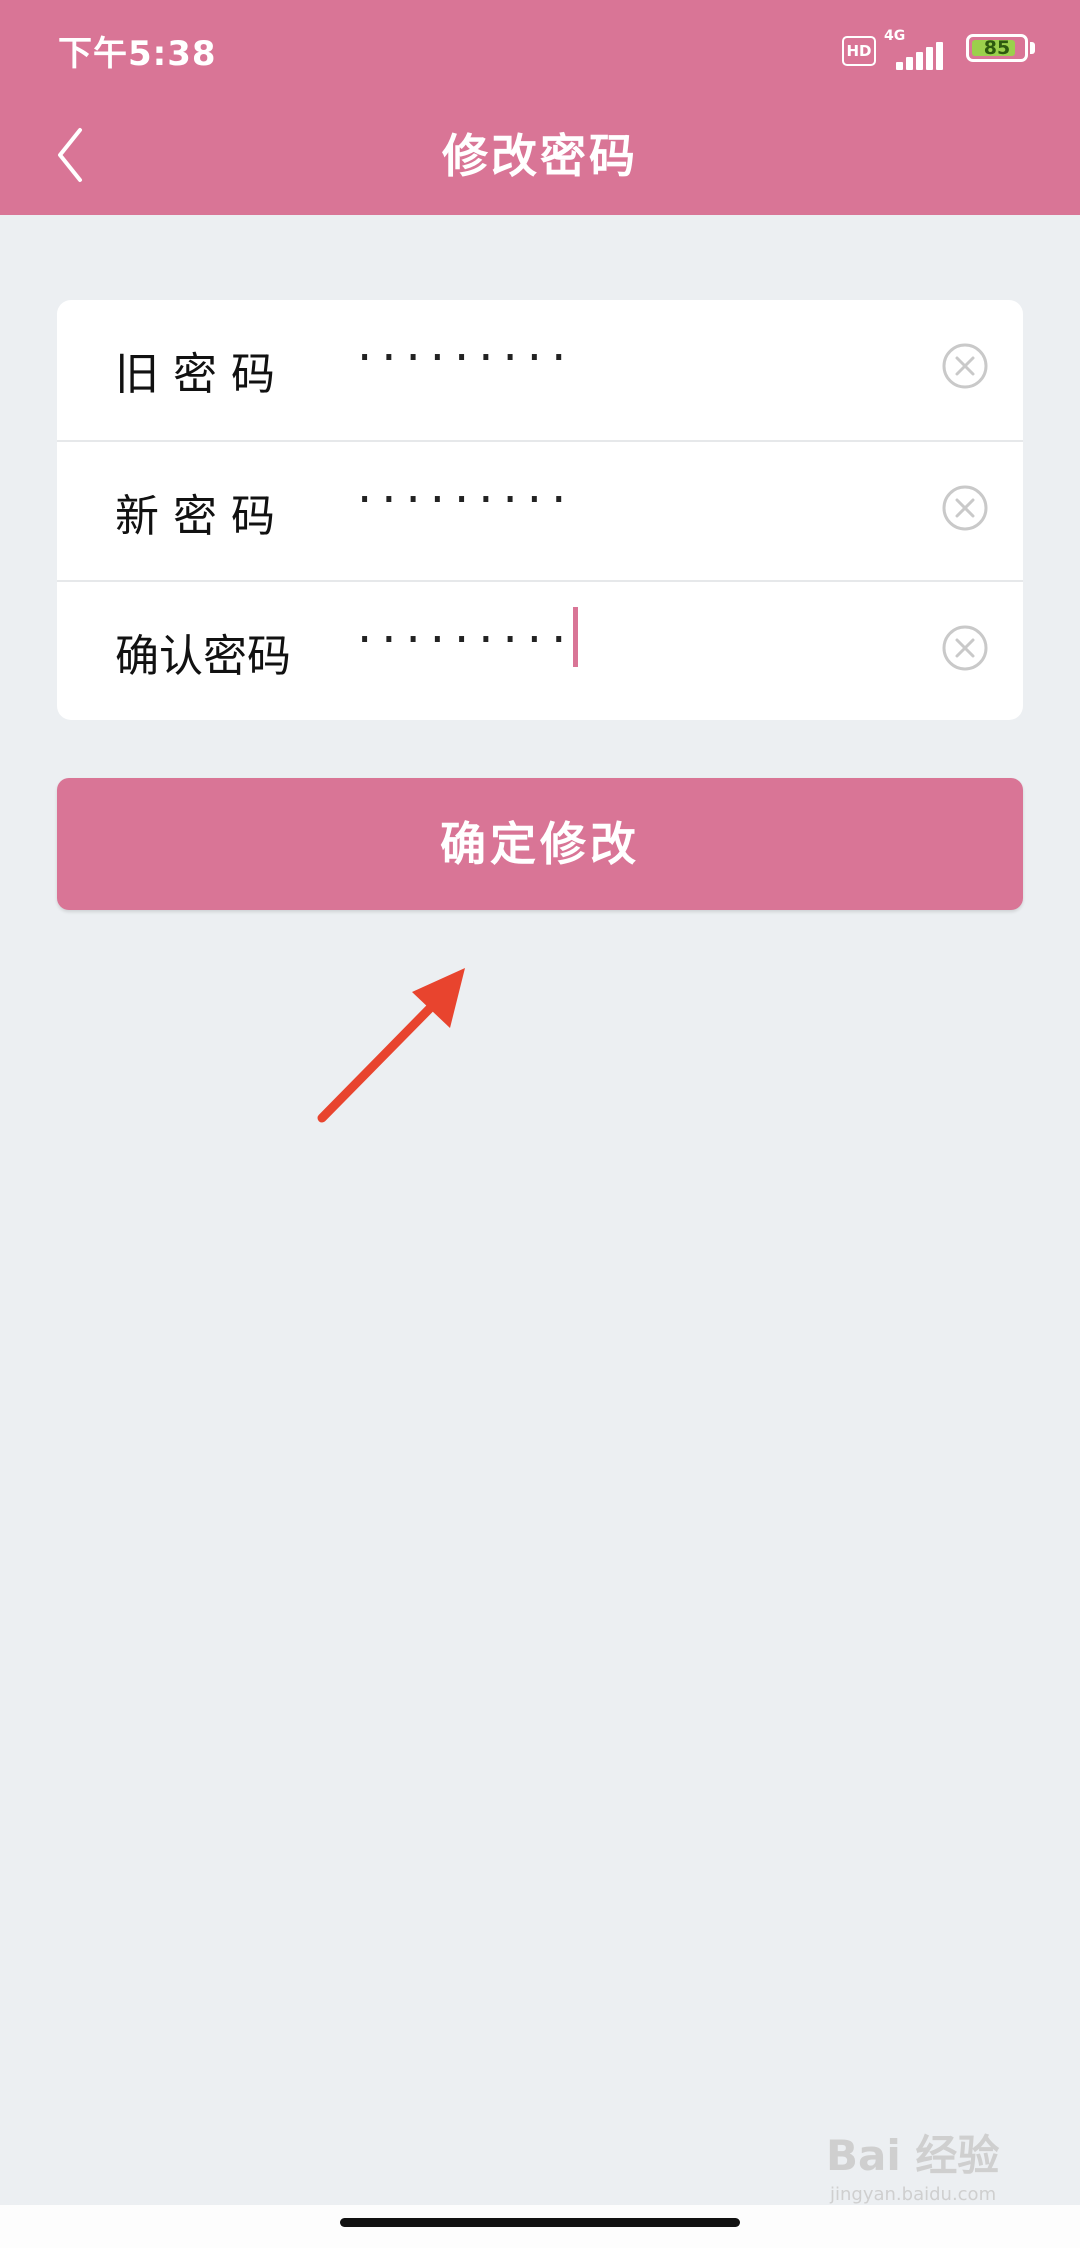 The width and height of the screenshot is (1080, 2248). Describe the element at coordinates (913, 2194) in the screenshot. I see `watermark-url: jingyan.baidu.com` at that location.